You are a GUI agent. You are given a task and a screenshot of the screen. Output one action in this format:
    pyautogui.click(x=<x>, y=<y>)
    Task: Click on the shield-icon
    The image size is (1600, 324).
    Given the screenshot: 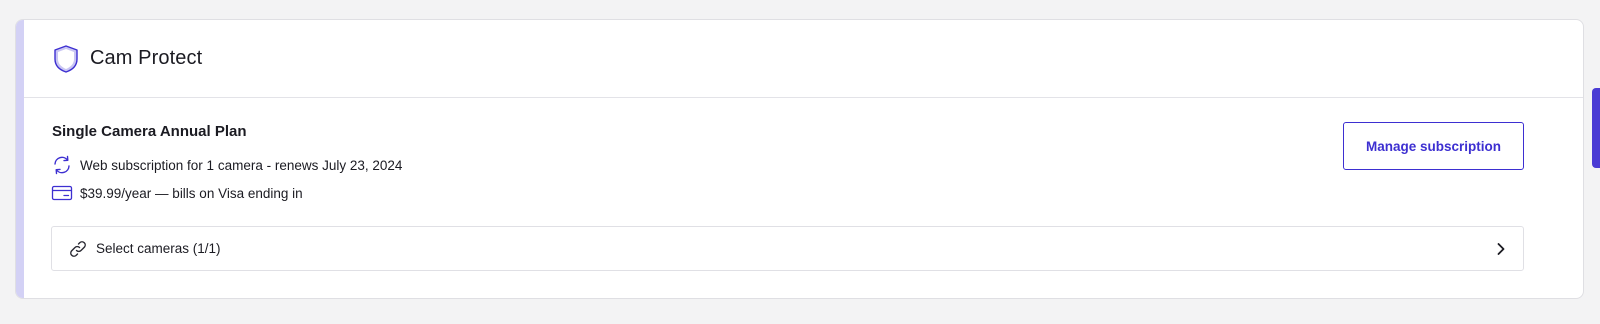 What is the action you would take?
    pyautogui.click(x=66, y=59)
    